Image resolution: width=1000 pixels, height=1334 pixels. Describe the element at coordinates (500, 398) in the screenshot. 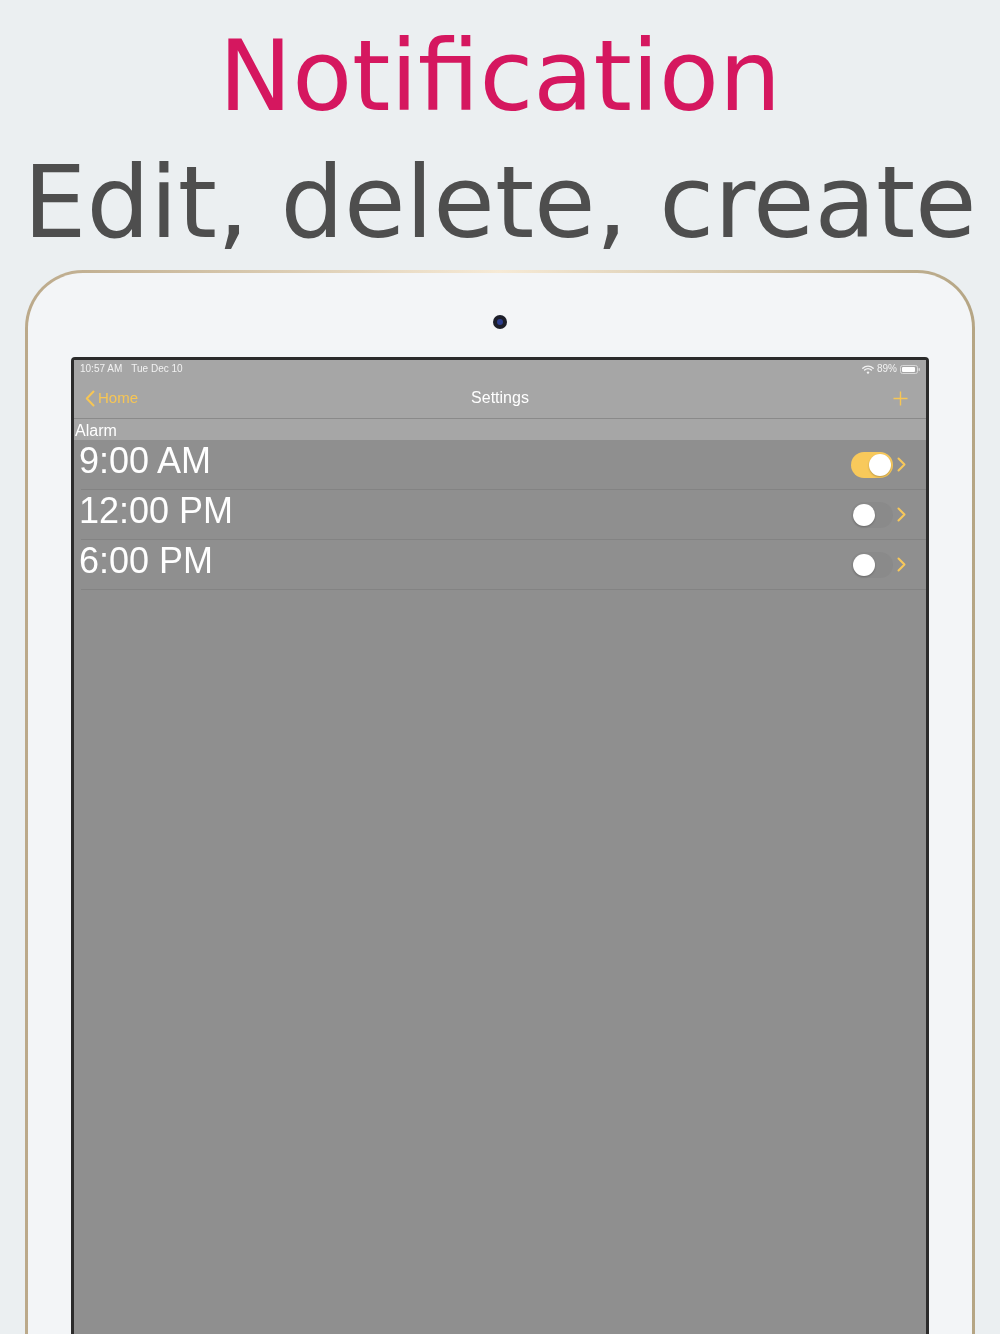

I see `nav-title: Settings` at that location.